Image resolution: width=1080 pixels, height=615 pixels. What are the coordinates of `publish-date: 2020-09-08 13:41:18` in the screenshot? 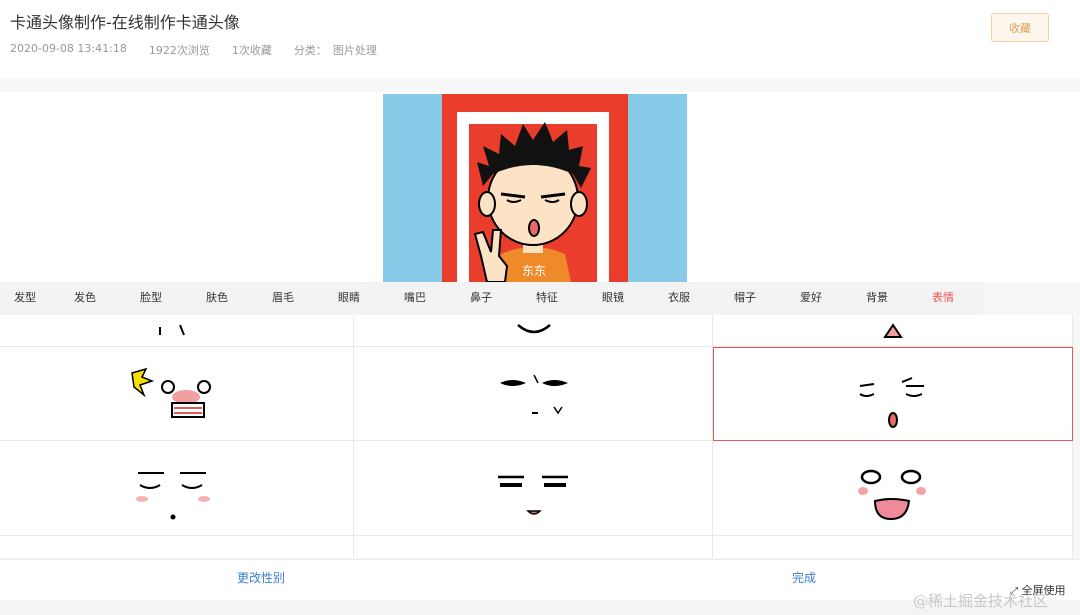 It's located at (68, 48).